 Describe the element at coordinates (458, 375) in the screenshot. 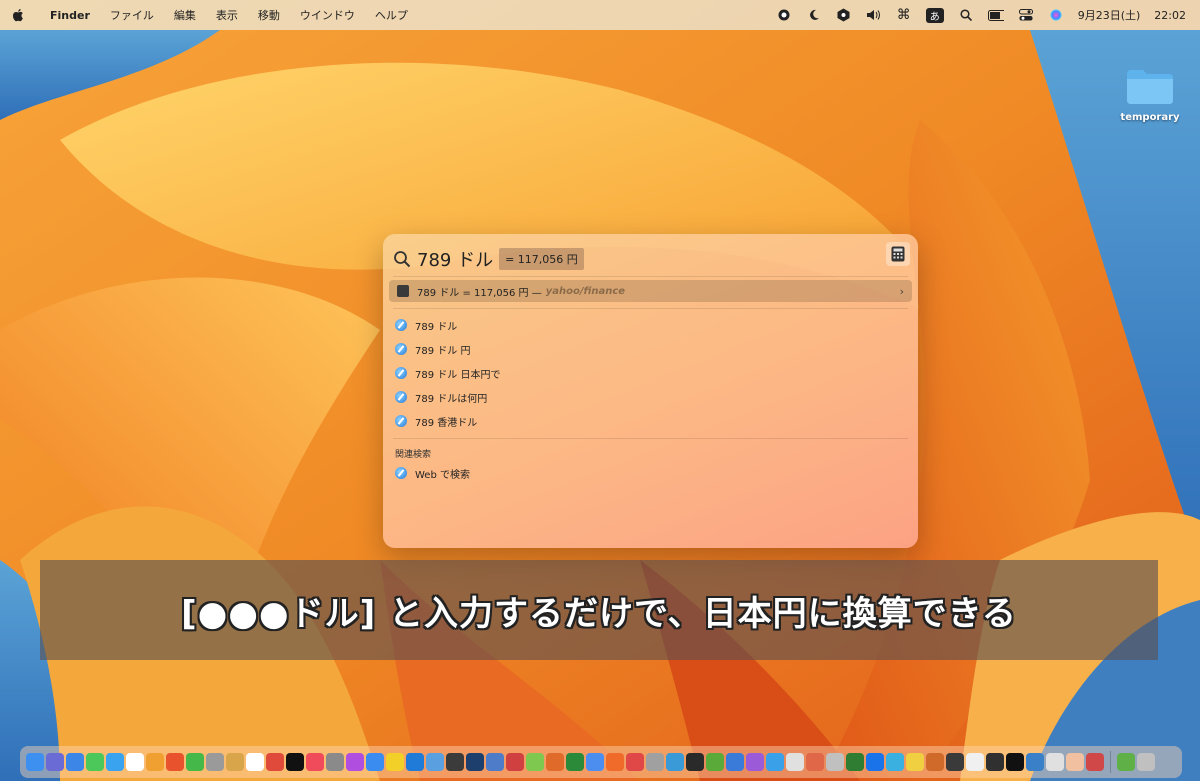

I see `suggestion-label: 789 ドル 日本円で` at that location.